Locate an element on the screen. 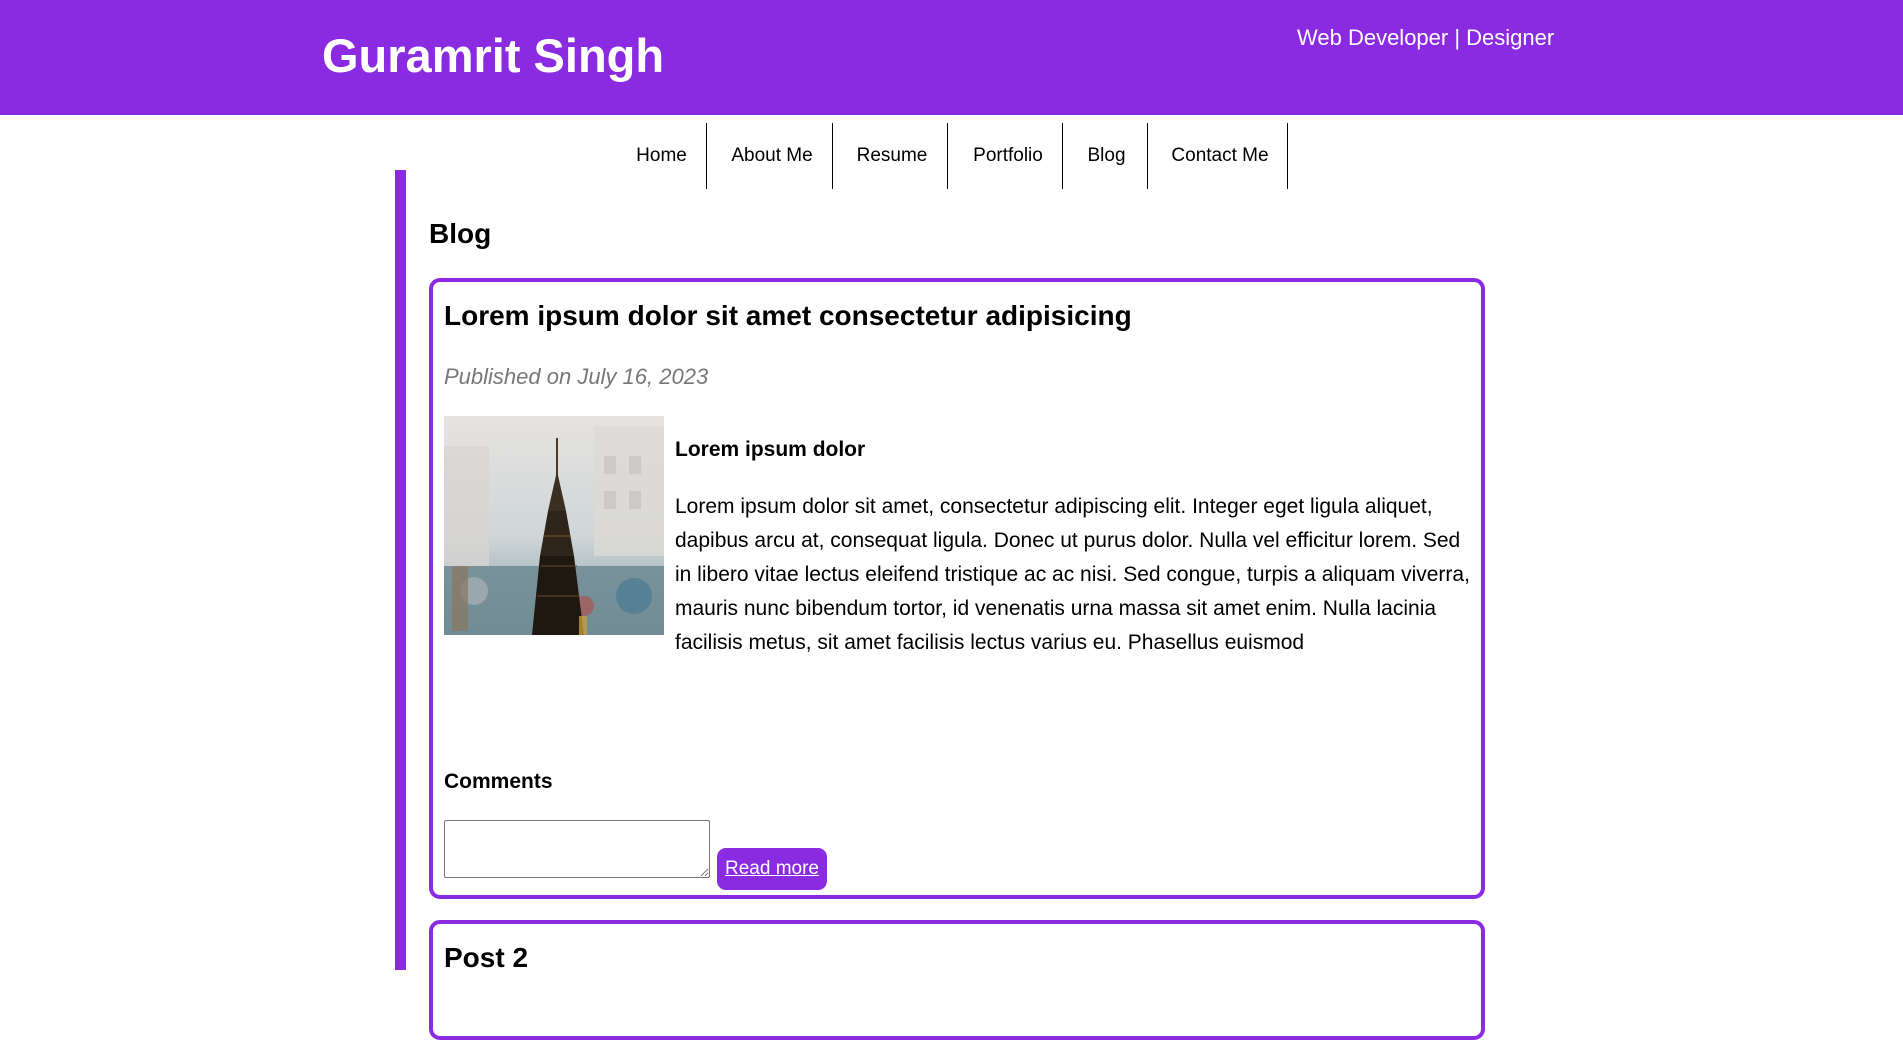 The width and height of the screenshot is (1903, 1040). nav-item-home: Home is located at coordinates (661, 156).